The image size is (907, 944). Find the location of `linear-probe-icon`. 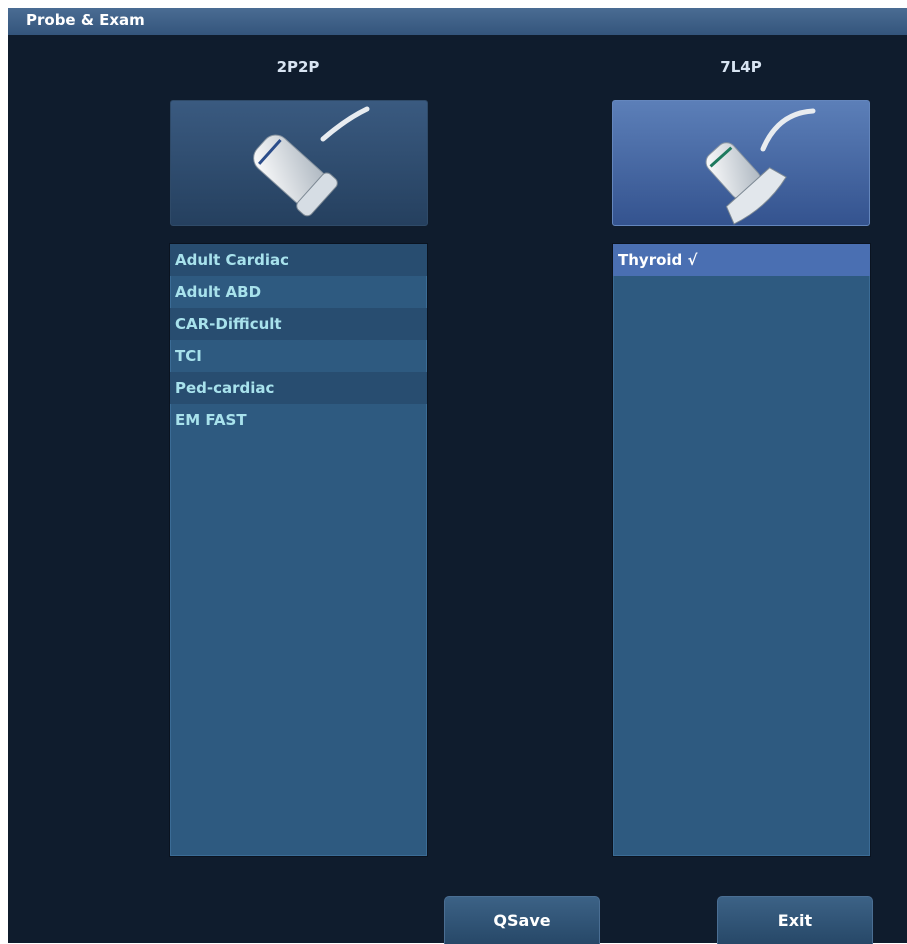

linear-probe-icon is located at coordinates (760, 166).